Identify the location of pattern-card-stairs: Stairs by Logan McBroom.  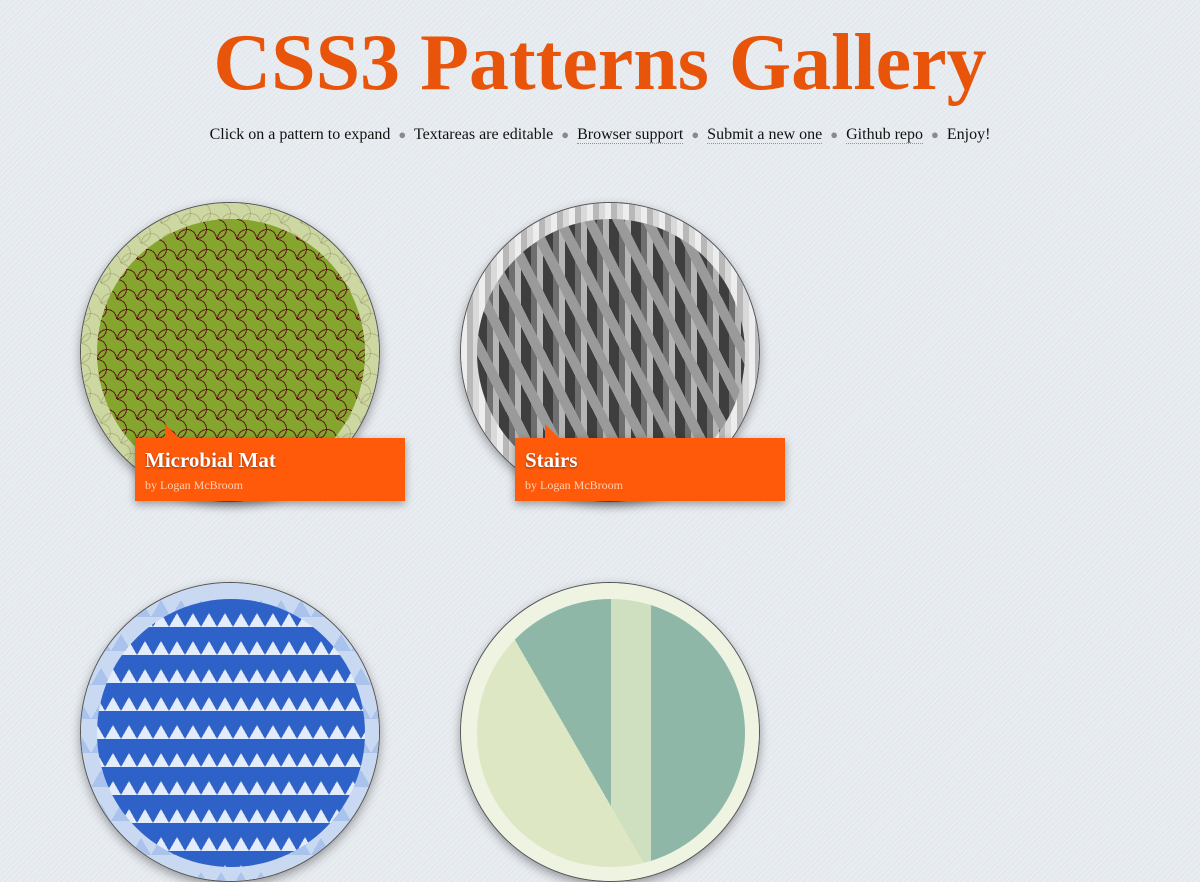
(622, 352).